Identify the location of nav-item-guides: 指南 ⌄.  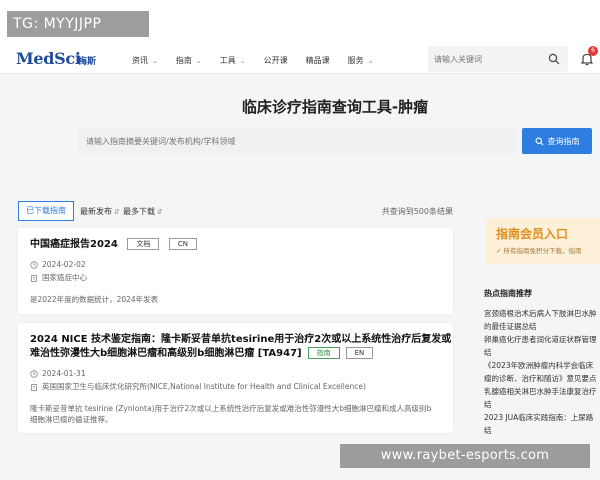
(189, 60).